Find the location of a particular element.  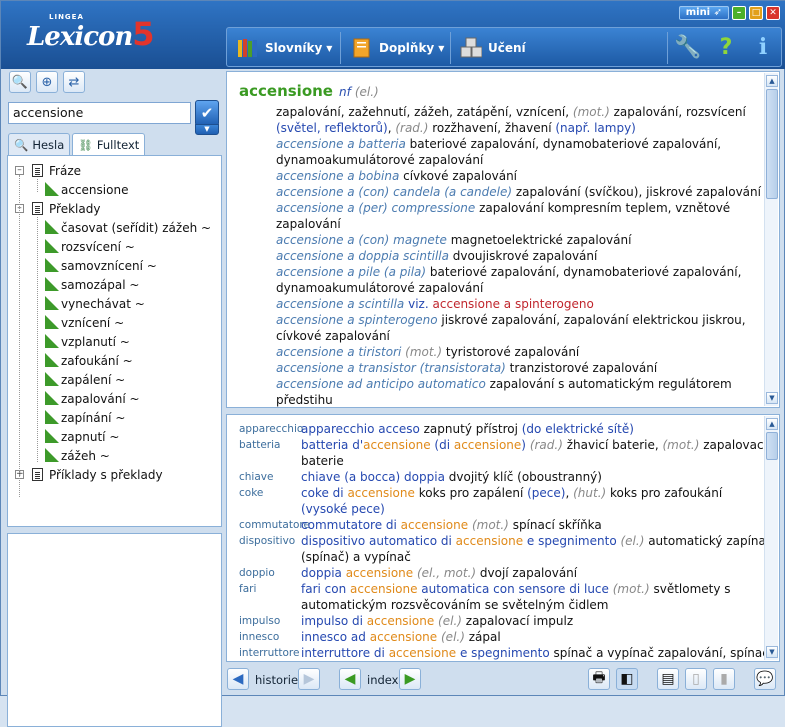

example-keyword: chiave is located at coordinates (256, 477).